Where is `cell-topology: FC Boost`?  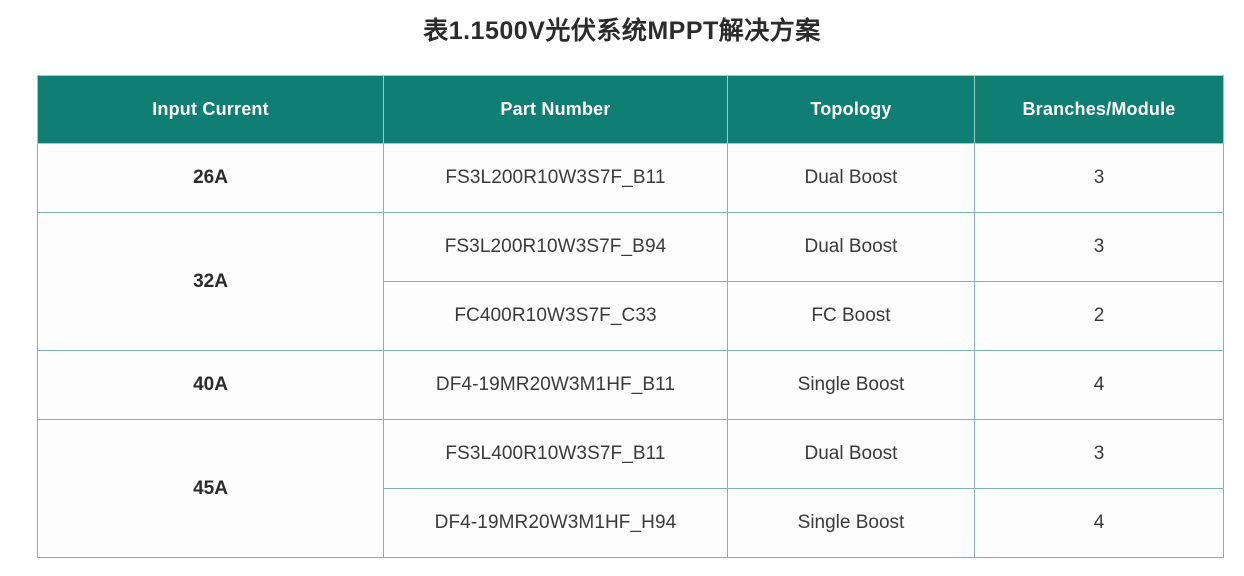
cell-topology: FC Boost is located at coordinates (851, 316).